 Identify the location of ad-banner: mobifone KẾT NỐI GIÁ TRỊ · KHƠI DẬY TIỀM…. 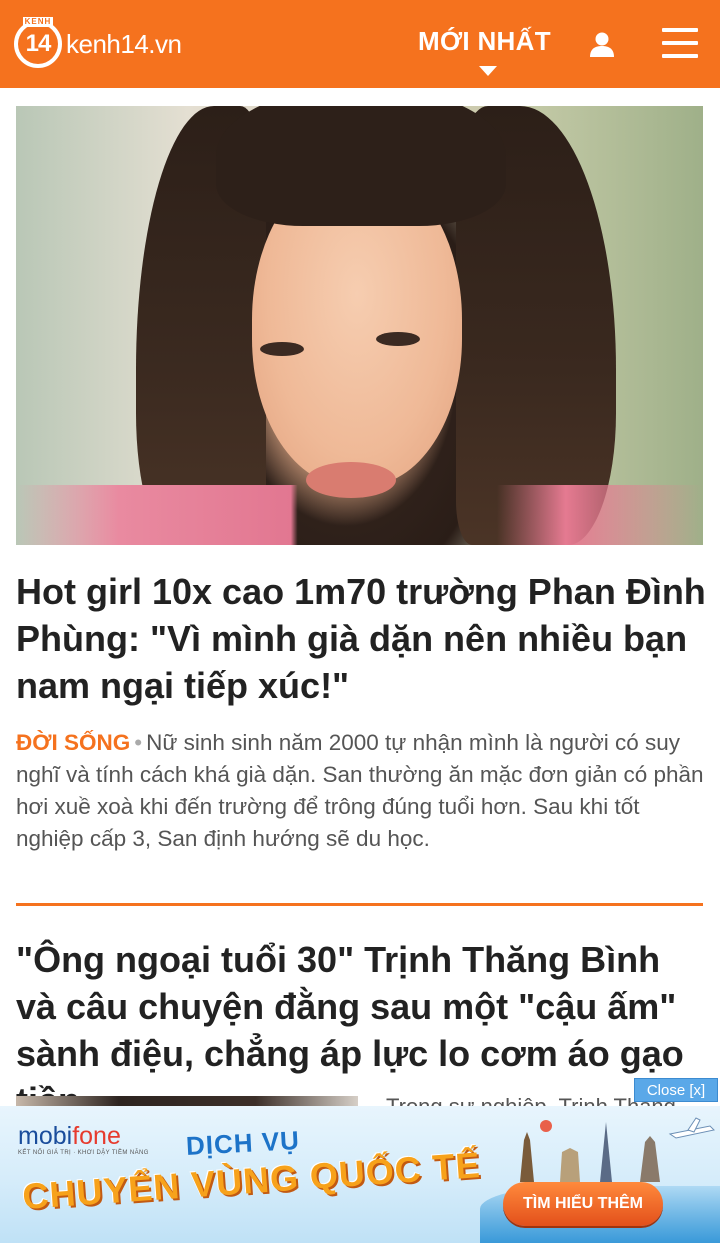
(360, 1174).